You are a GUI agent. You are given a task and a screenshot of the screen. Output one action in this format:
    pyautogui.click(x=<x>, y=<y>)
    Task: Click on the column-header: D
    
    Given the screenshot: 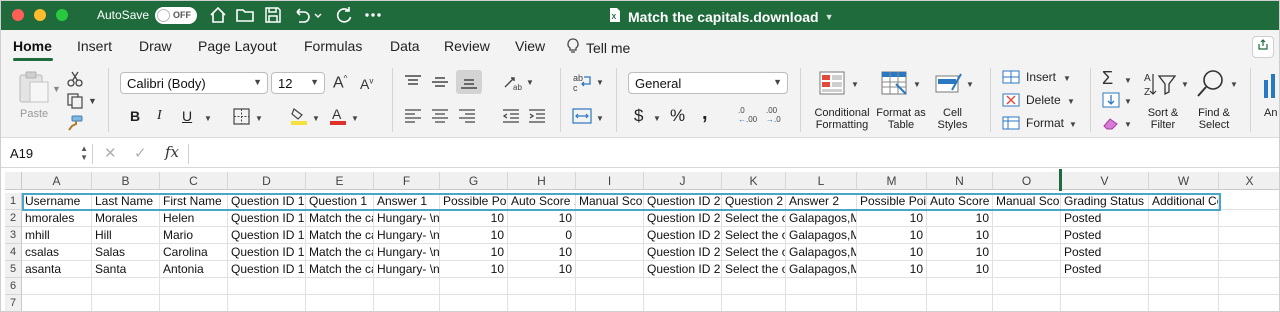 What is the action you would take?
    pyautogui.click(x=267, y=181)
    